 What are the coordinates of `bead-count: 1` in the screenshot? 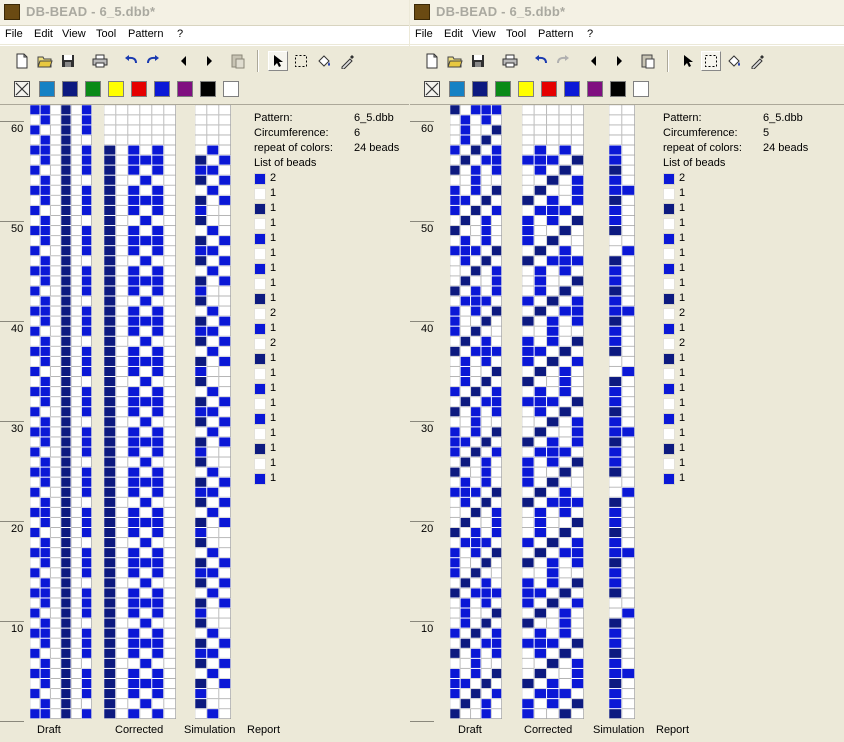 It's located at (682, 193).